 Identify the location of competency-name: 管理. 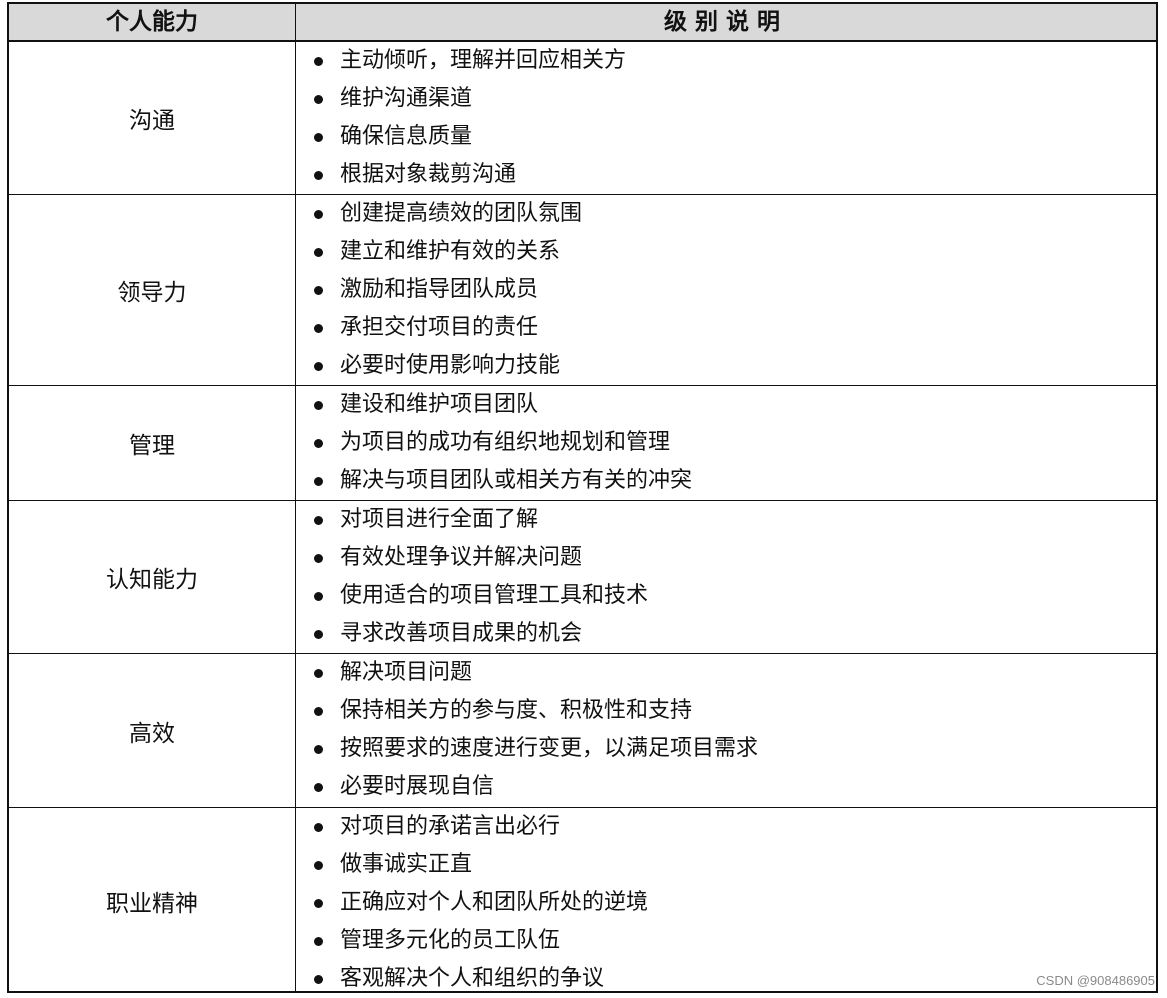
(152, 443).